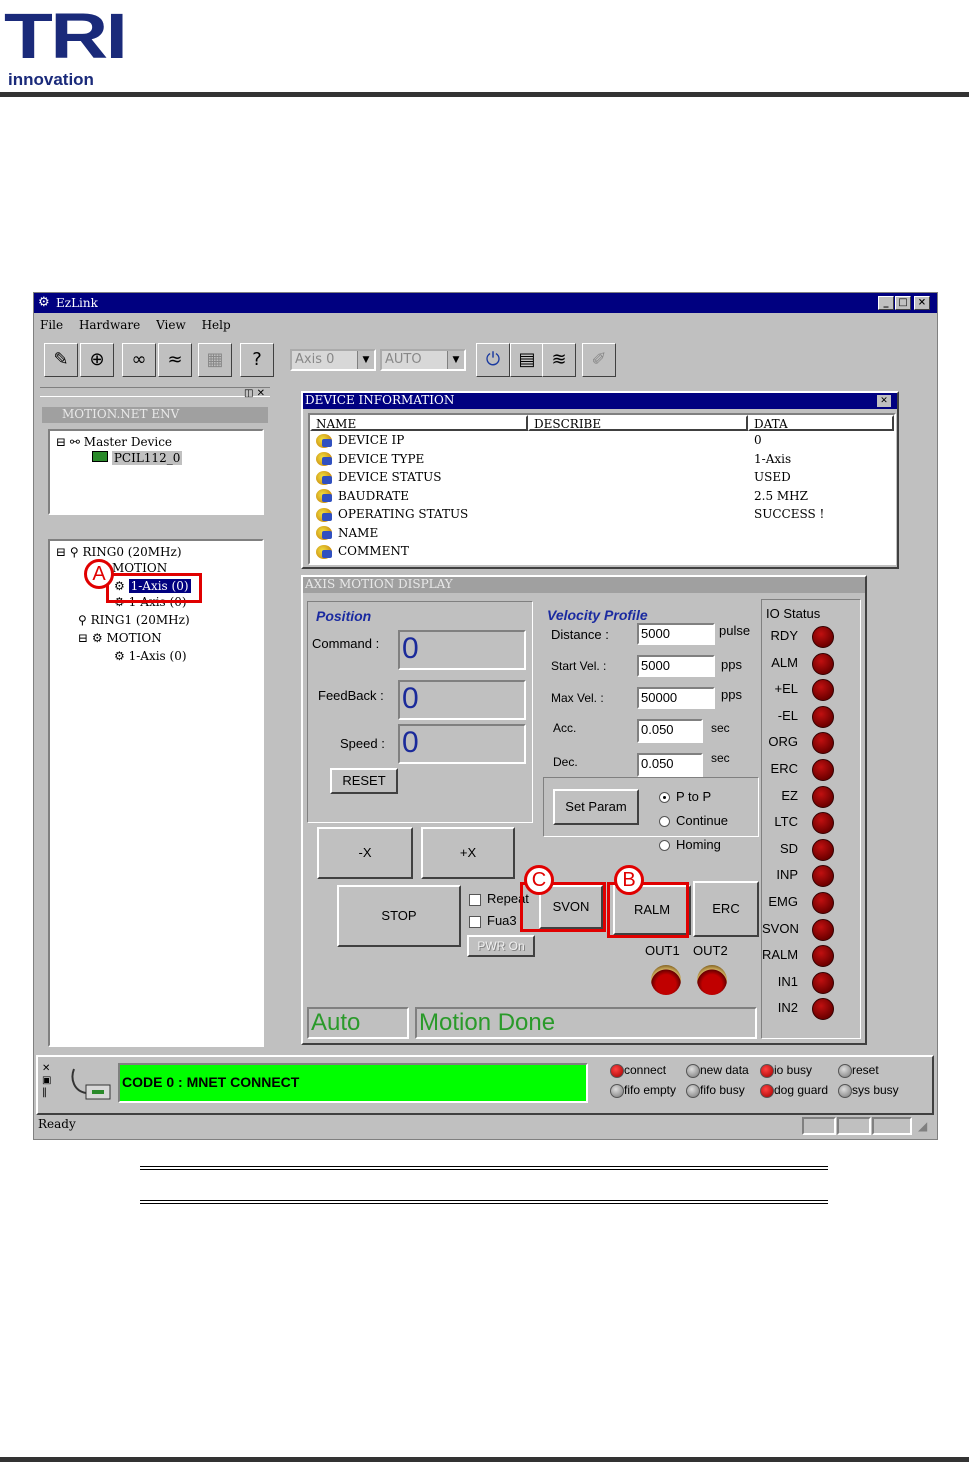 The width and height of the screenshot is (969, 1467). I want to click on connect-icon: ✎, so click(61, 360).